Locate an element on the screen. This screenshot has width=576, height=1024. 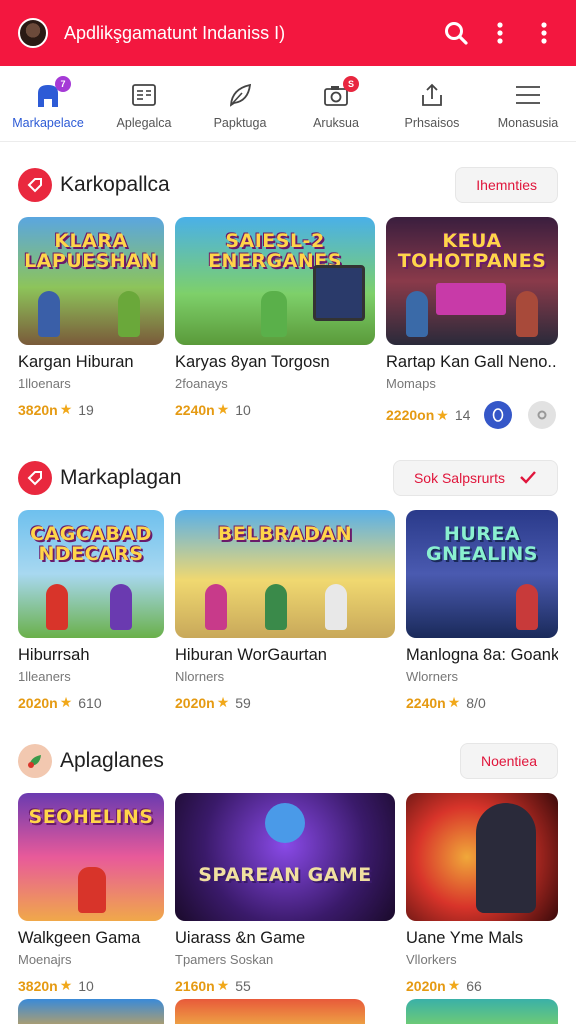
game-subtitle: 2foanays is located at coordinates (201, 383).